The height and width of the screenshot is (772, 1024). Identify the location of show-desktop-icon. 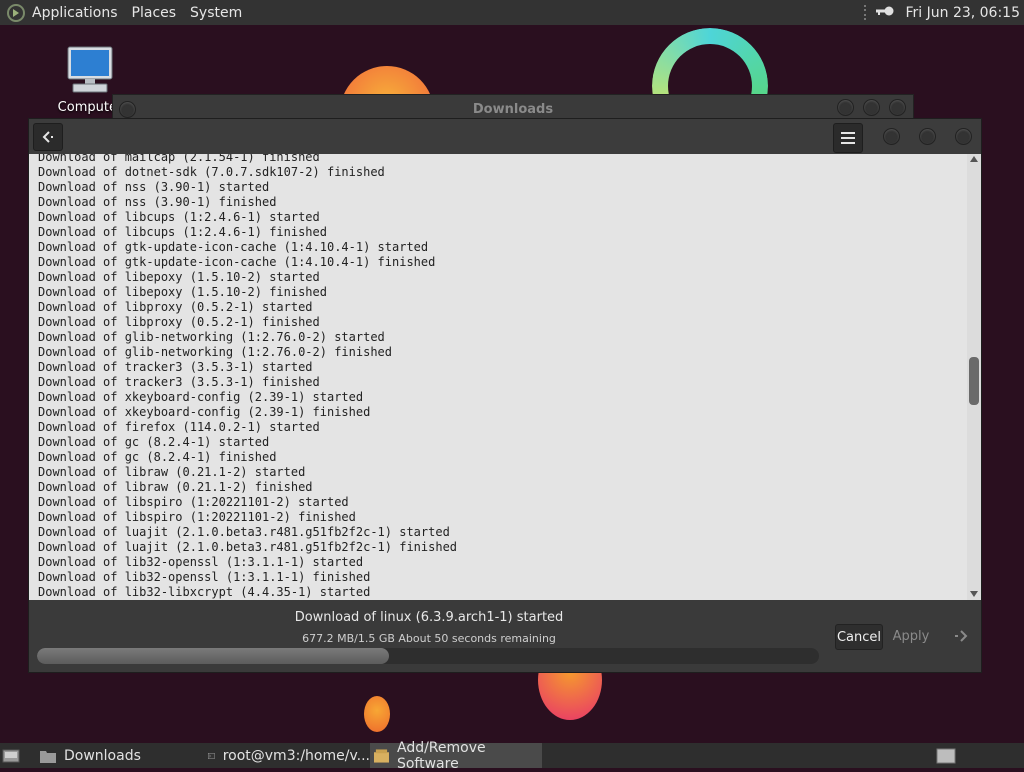
(11, 755).